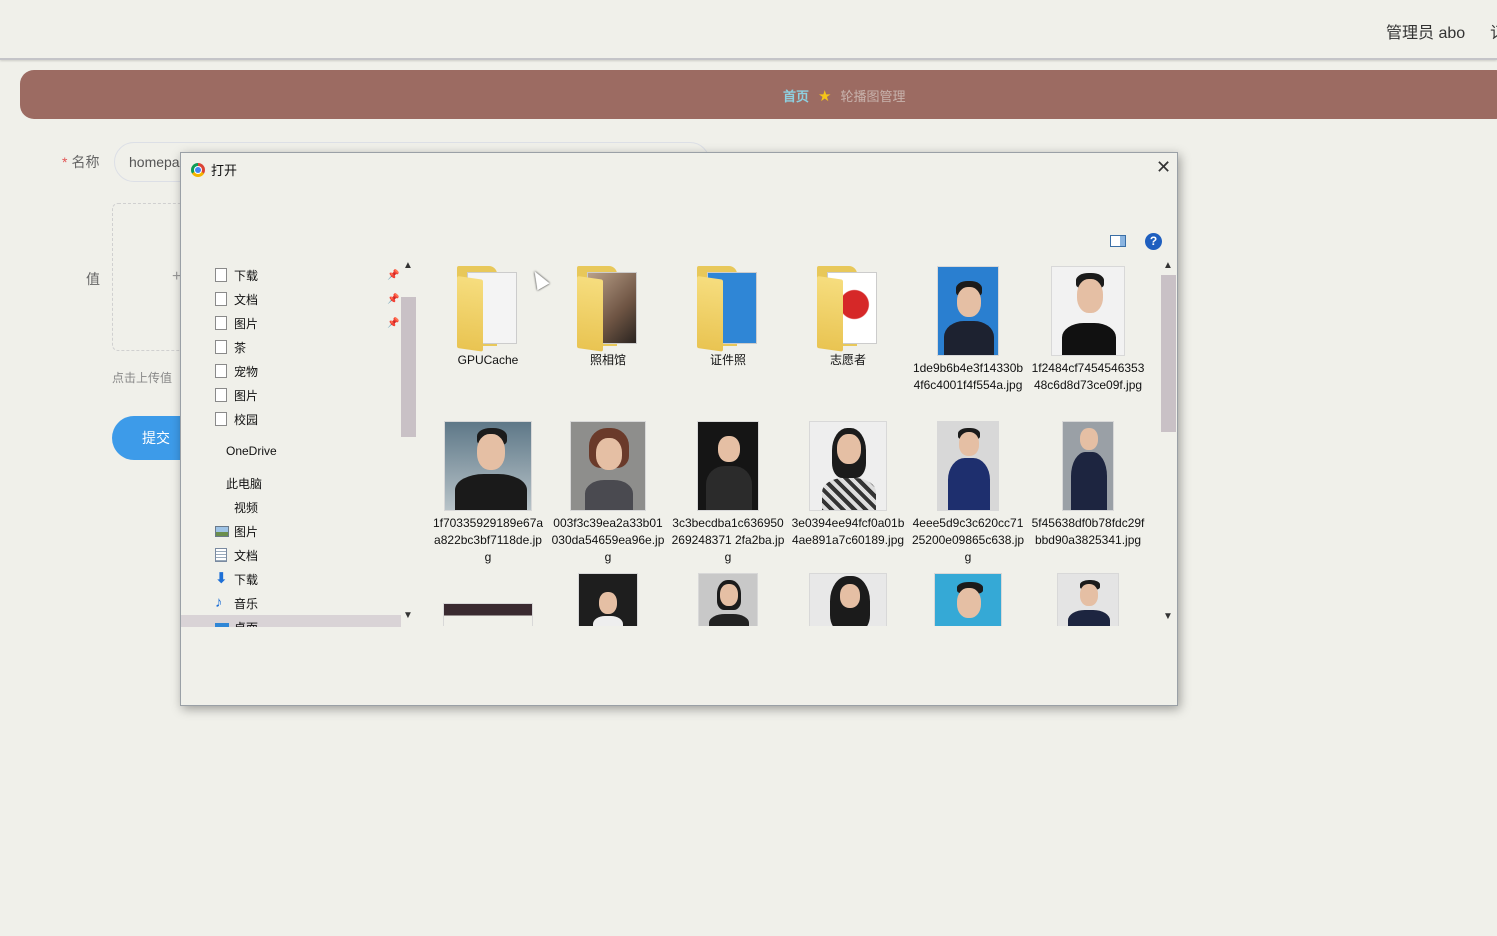 The height and width of the screenshot is (936, 1497). Describe the element at coordinates (219, 602) in the screenshot. I see `music-icon: ♪` at that location.